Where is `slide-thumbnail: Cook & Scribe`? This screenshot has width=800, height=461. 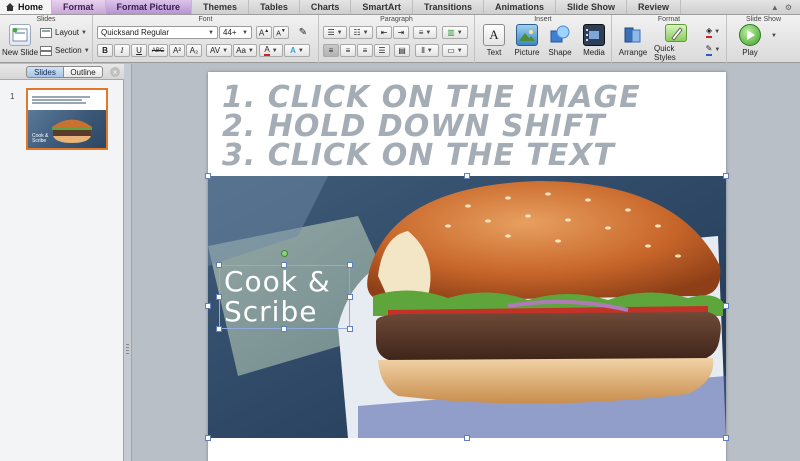
slide-thumbnail: Cook & Scribe is located at coordinates (67, 119).